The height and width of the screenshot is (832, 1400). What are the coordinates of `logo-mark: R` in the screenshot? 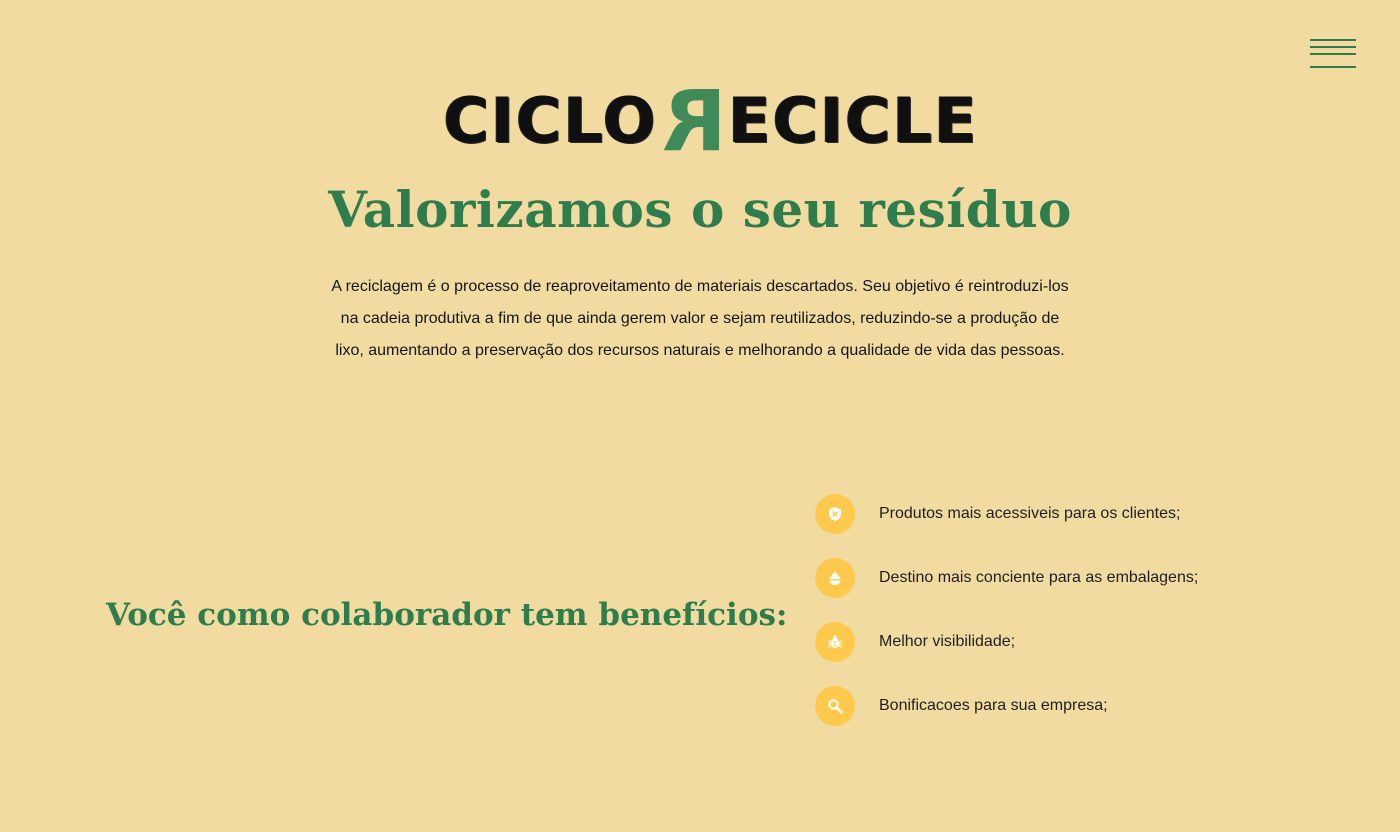 It's located at (693, 121).